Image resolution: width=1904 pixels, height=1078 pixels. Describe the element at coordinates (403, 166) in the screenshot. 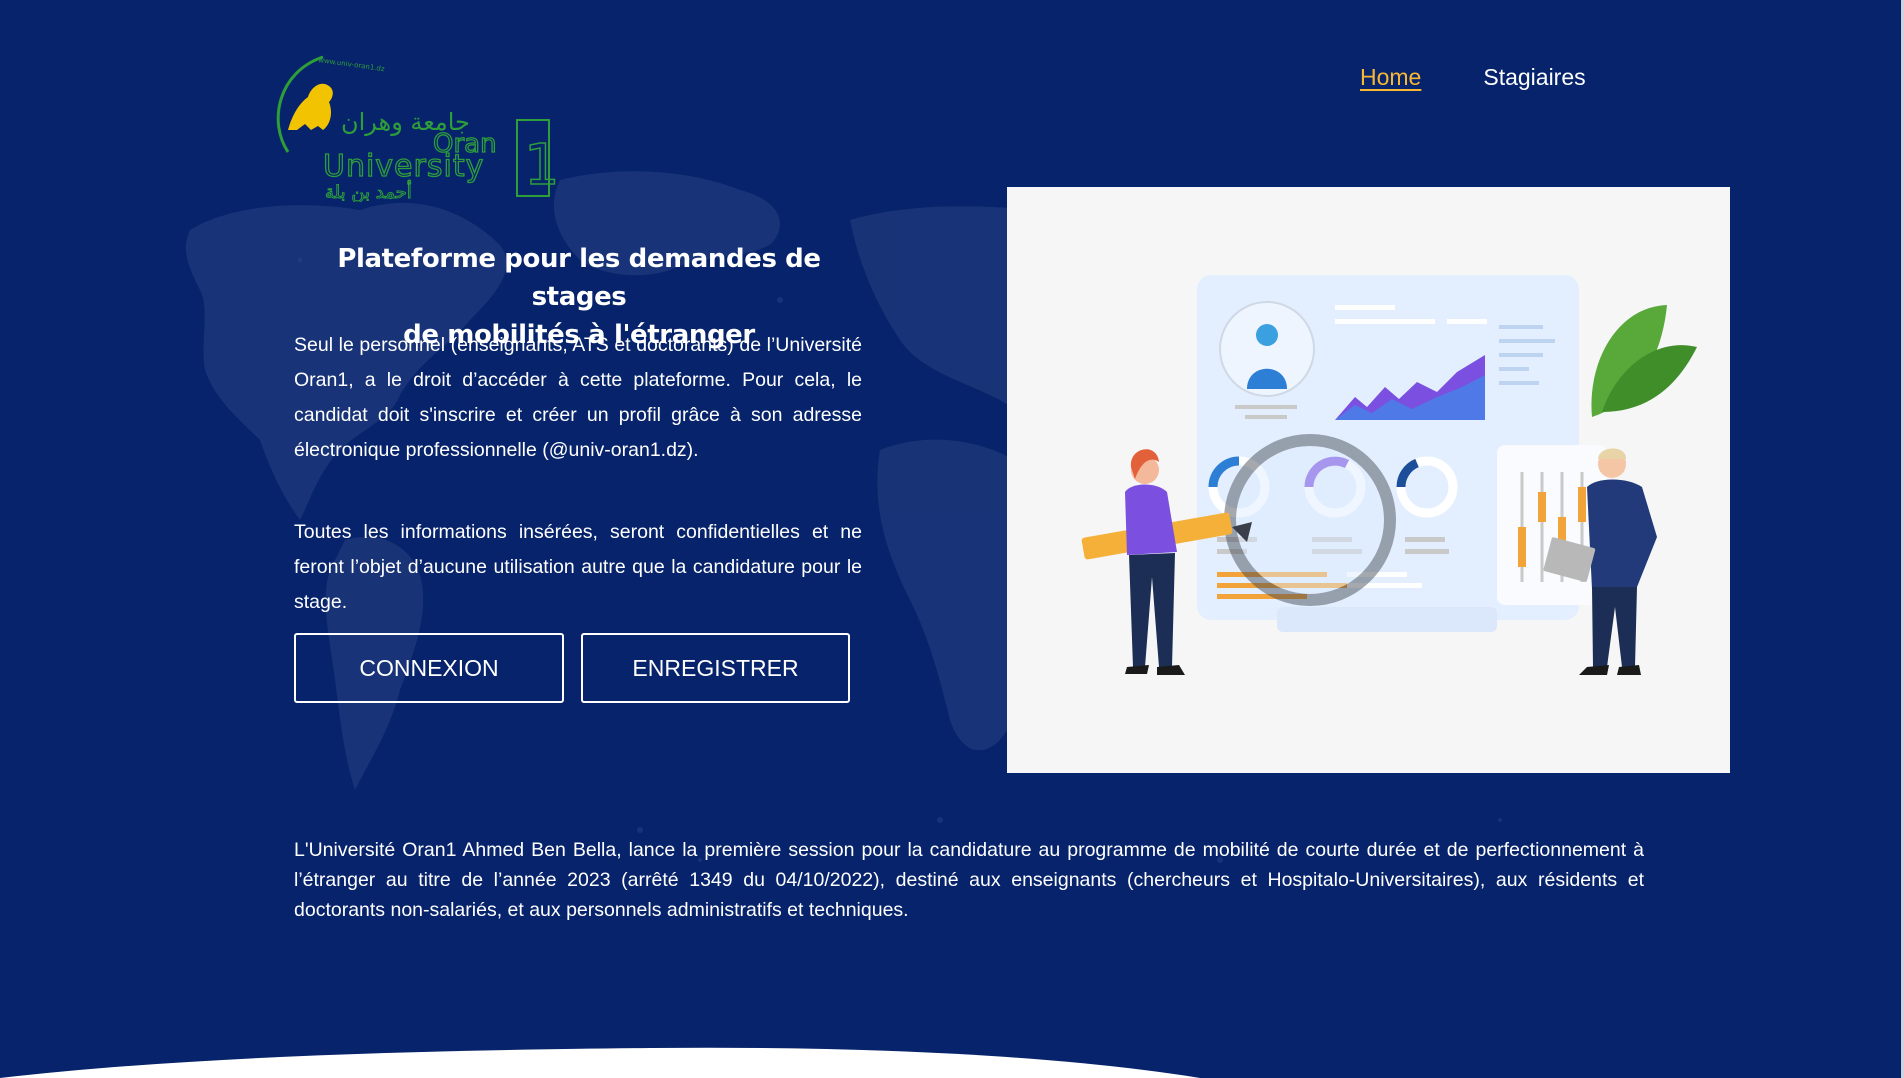

I see `logo-latin-university: University` at that location.